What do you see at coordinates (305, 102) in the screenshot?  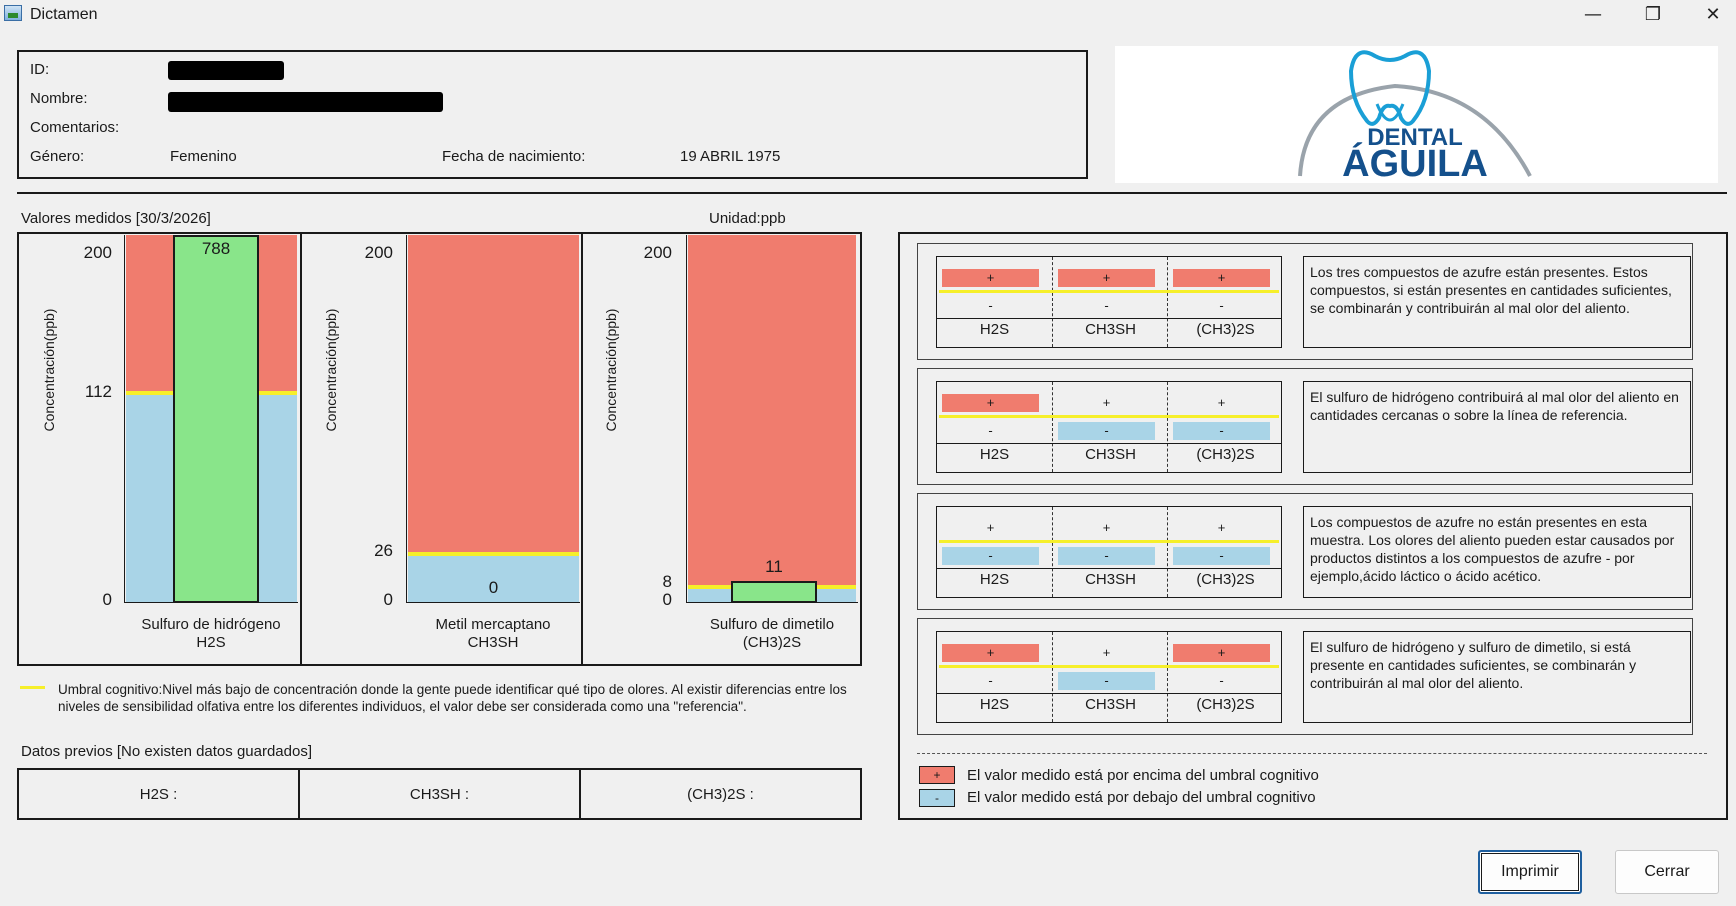 I see `name-redacted` at bounding box center [305, 102].